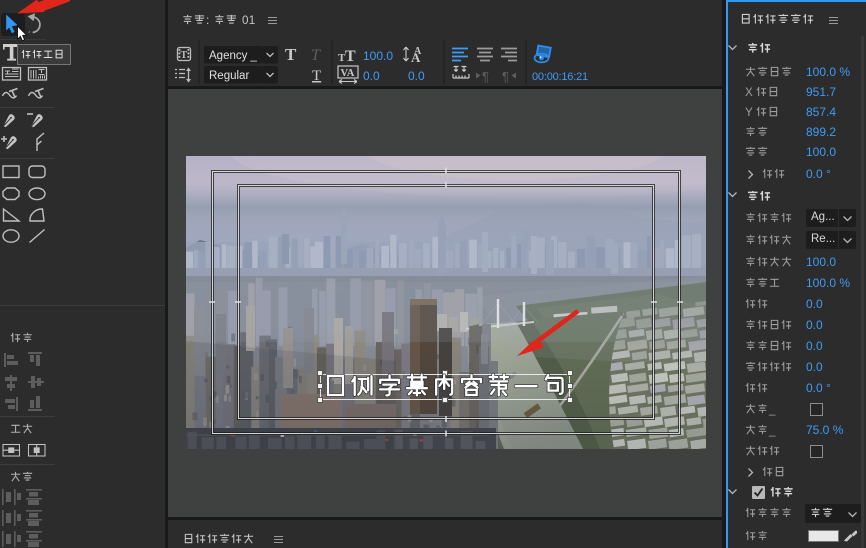  What do you see at coordinates (233, 56) in the screenshot?
I see `svg-text: Agency _` at bounding box center [233, 56].